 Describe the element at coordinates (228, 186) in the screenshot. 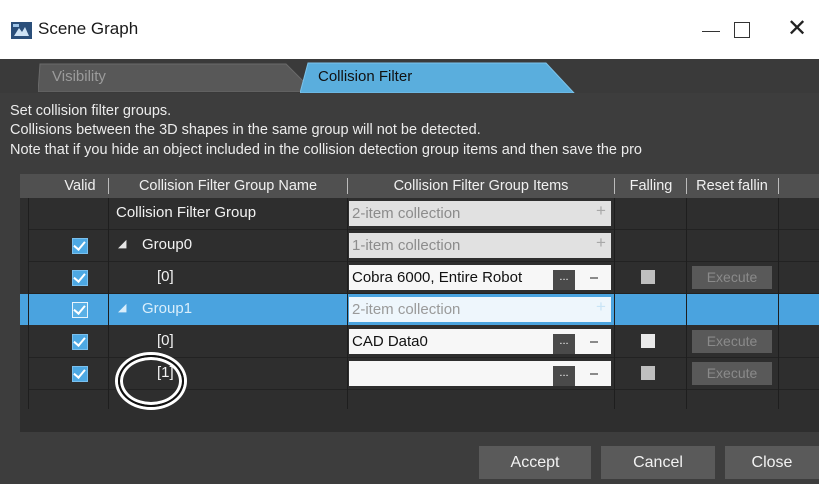

I see `column-header-group-name: Collision Filter Group Name` at that location.